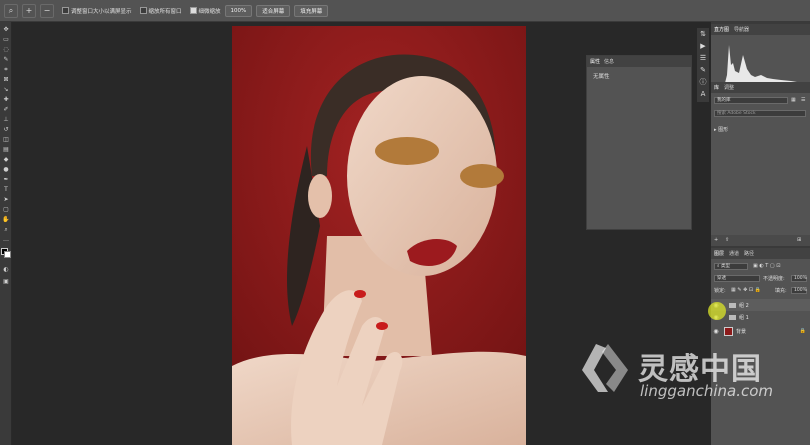 This screenshot has height=445, width=810. I want to click on tab-histogram: 直方图, so click(721, 29).